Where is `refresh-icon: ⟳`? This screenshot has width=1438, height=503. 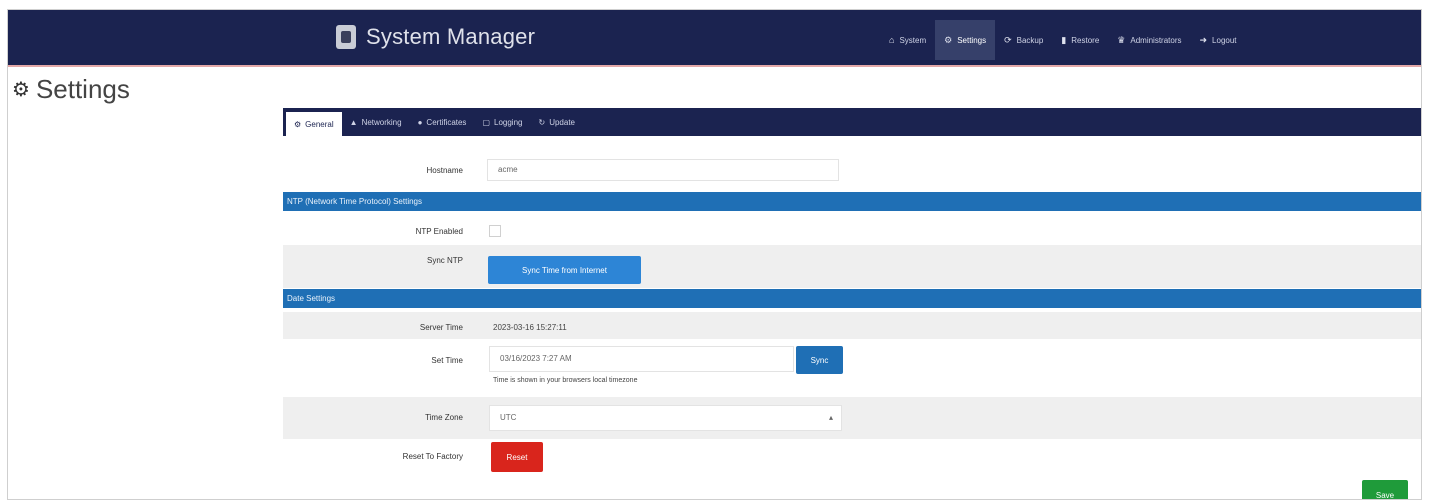 refresh-icon: ⟳ is located at coordinates (1008, 39).